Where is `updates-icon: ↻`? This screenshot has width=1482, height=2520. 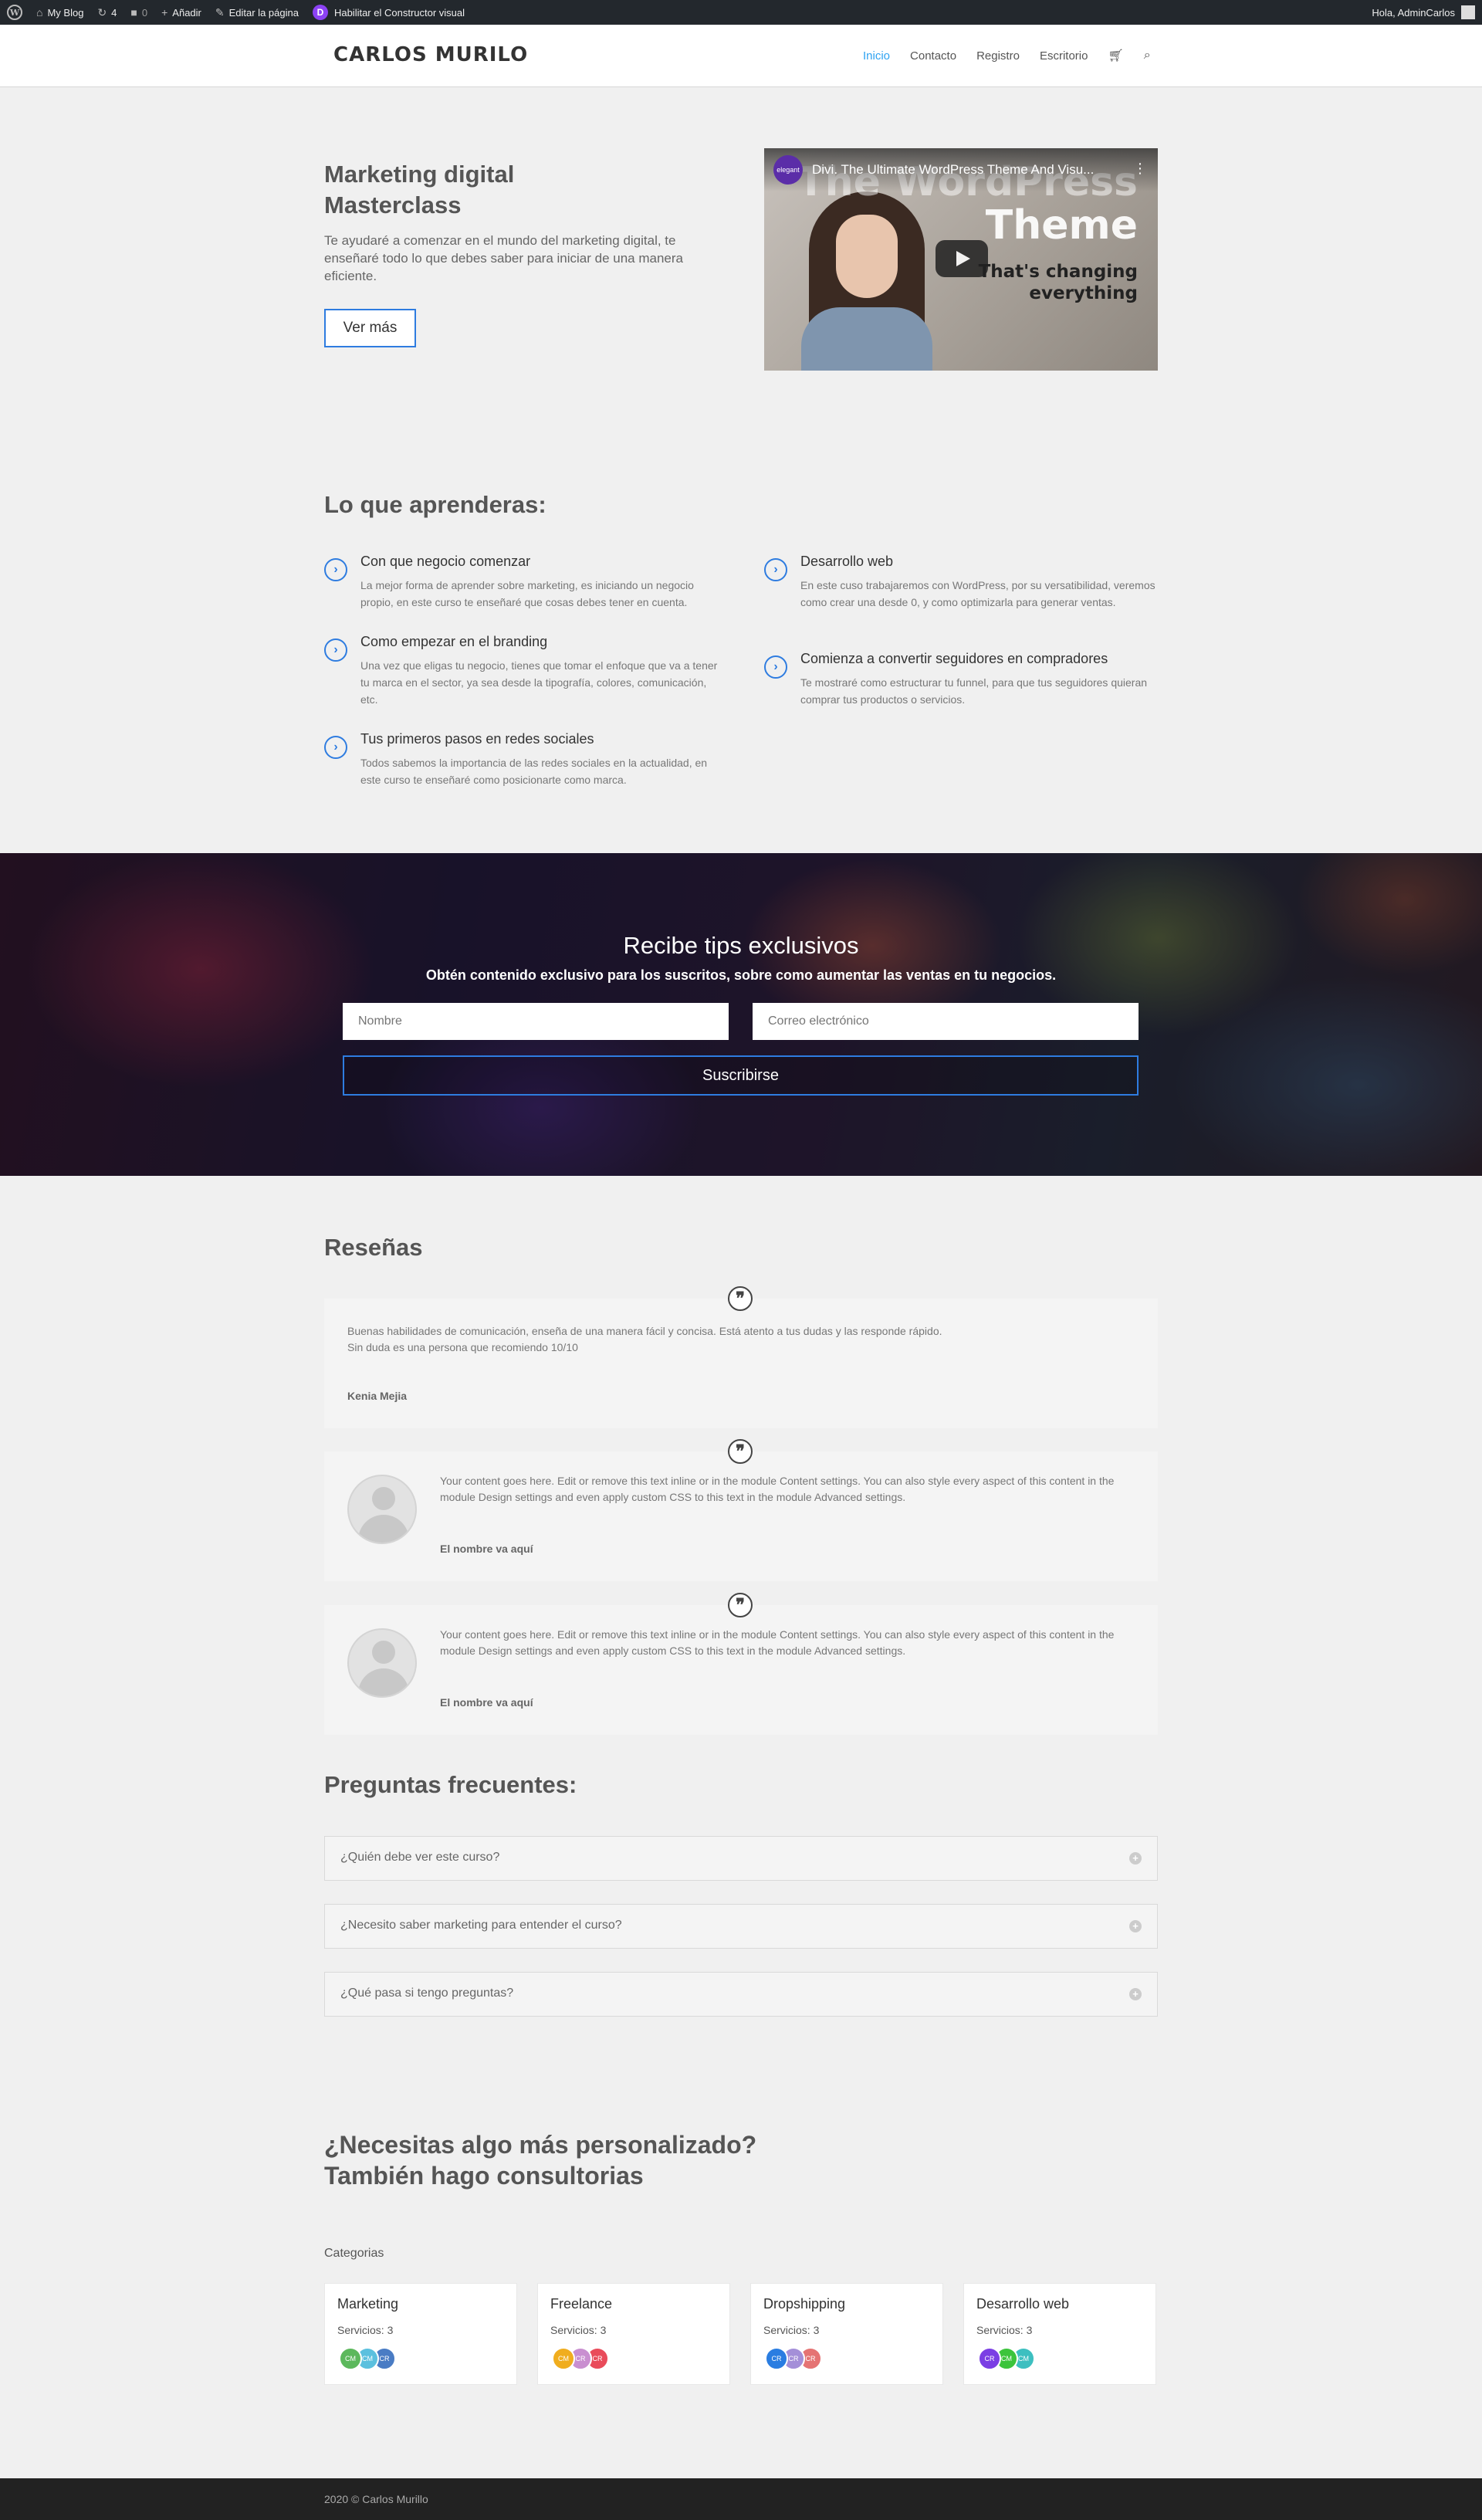 updates-icon: ↻ is located at coordinates (102, 12).